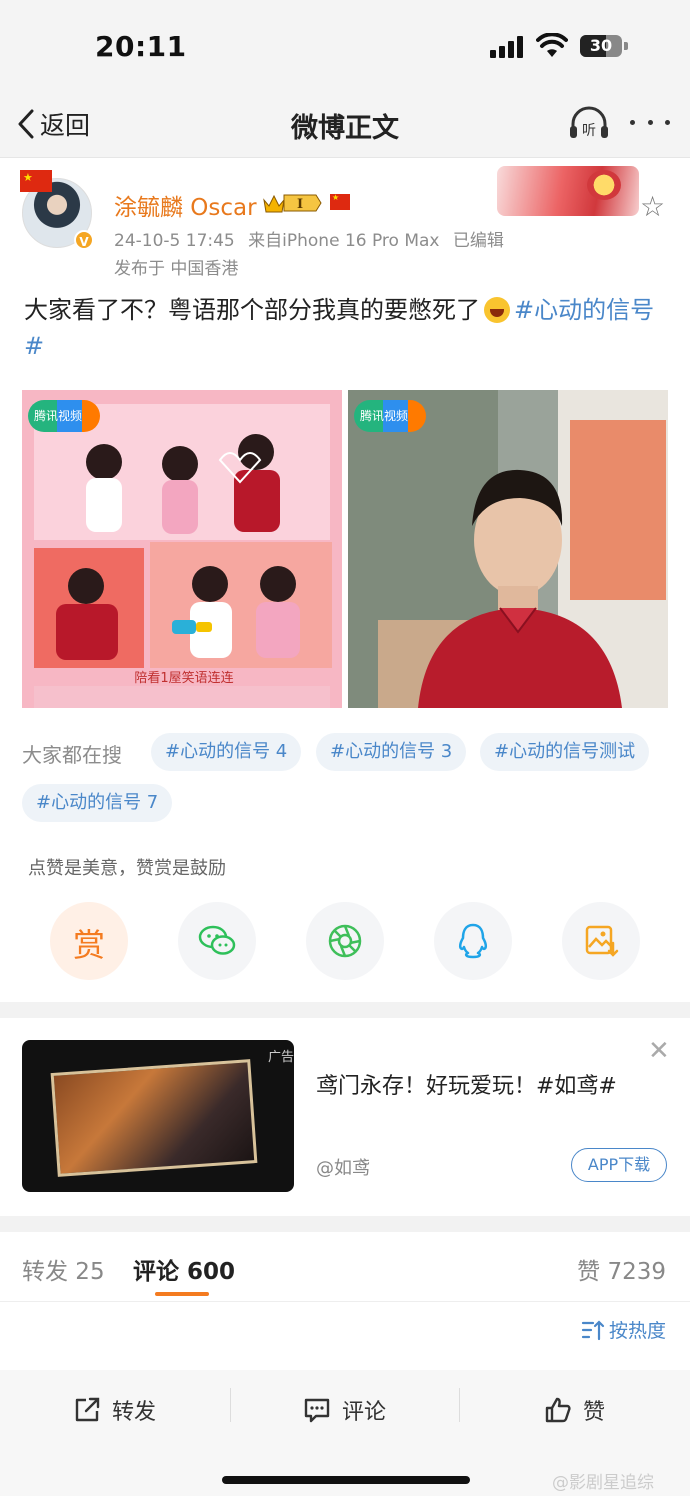 This screenshot has width=690, height=1496. Describe the element at coordinates (87, 1409) in the screenshot. I see `repost-icon` at that location.